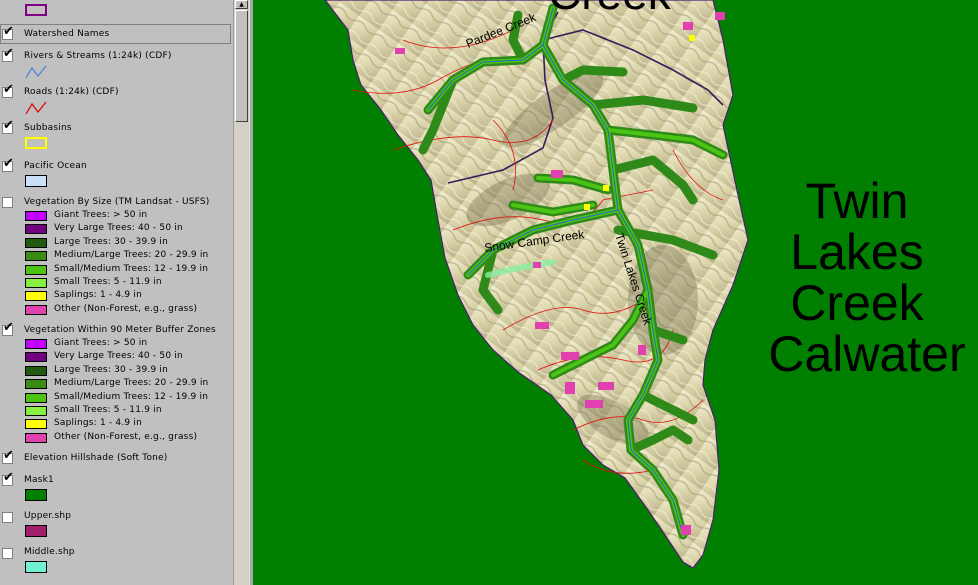 The width and height of the screenshot is (978, 585). I want to click on roads-checkbox: ✔, so click(8, 90).